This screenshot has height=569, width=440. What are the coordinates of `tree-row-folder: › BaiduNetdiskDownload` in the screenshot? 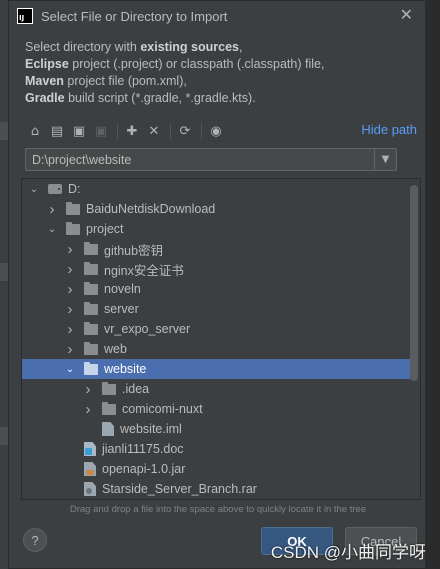 It's located at (216, 209).